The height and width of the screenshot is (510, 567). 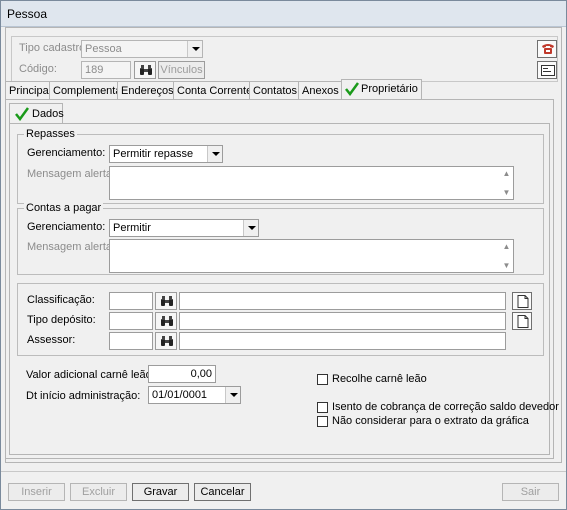 What do you see at coordinates (283, 471) in the screenshot?
I see `footer-separator` at bounding box center [283, 471].